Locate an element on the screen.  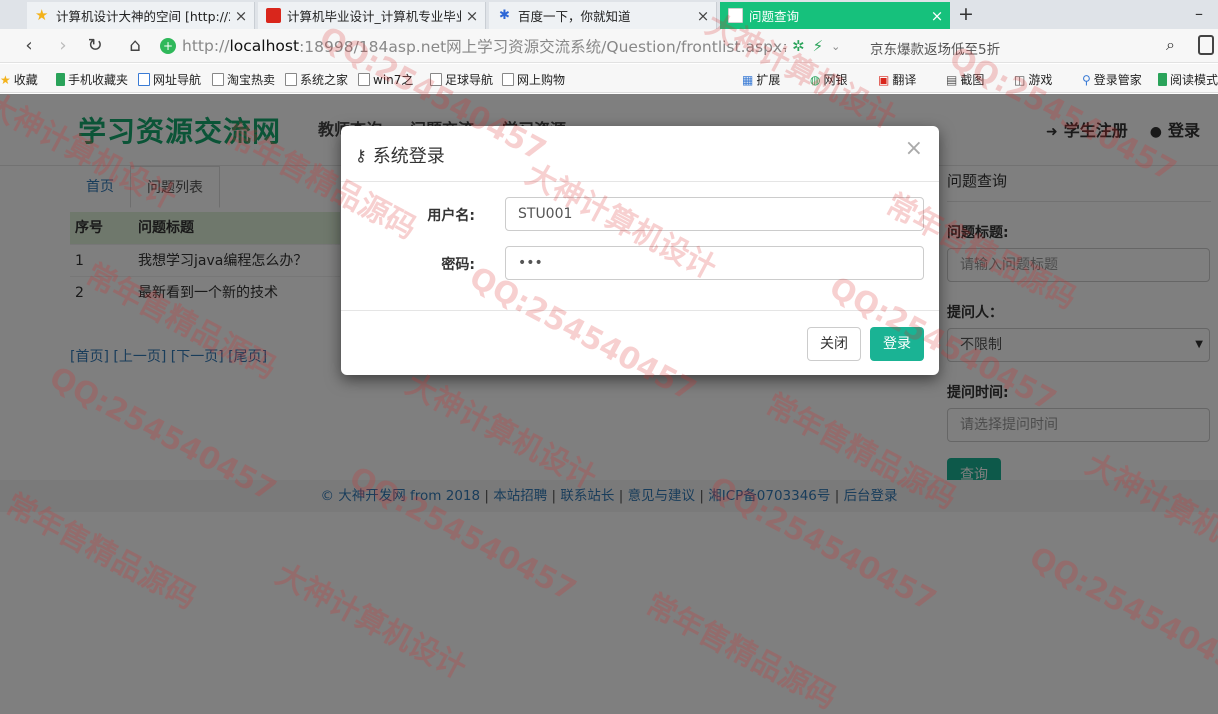
modal-title-text: 系统登录 is located at coordinates (408, 156).